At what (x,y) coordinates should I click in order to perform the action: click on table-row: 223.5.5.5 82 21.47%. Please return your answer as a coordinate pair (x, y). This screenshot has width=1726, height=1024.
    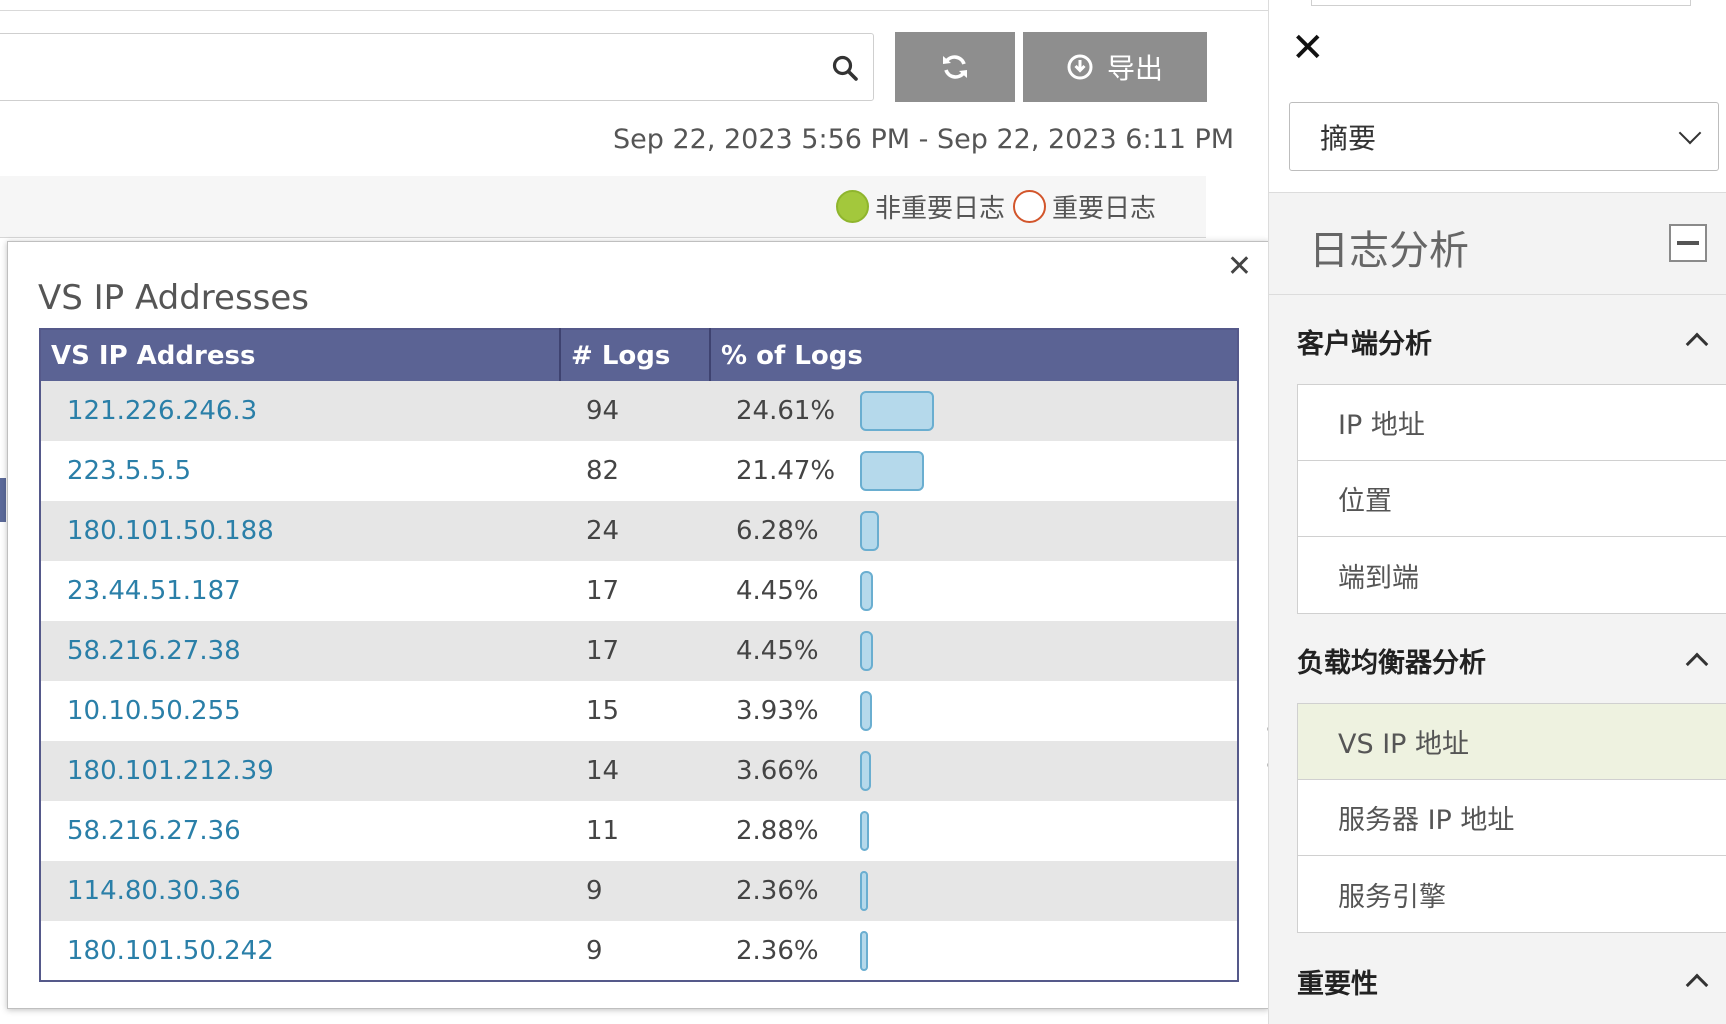
    Looking at the image, I should click on (639, 471).